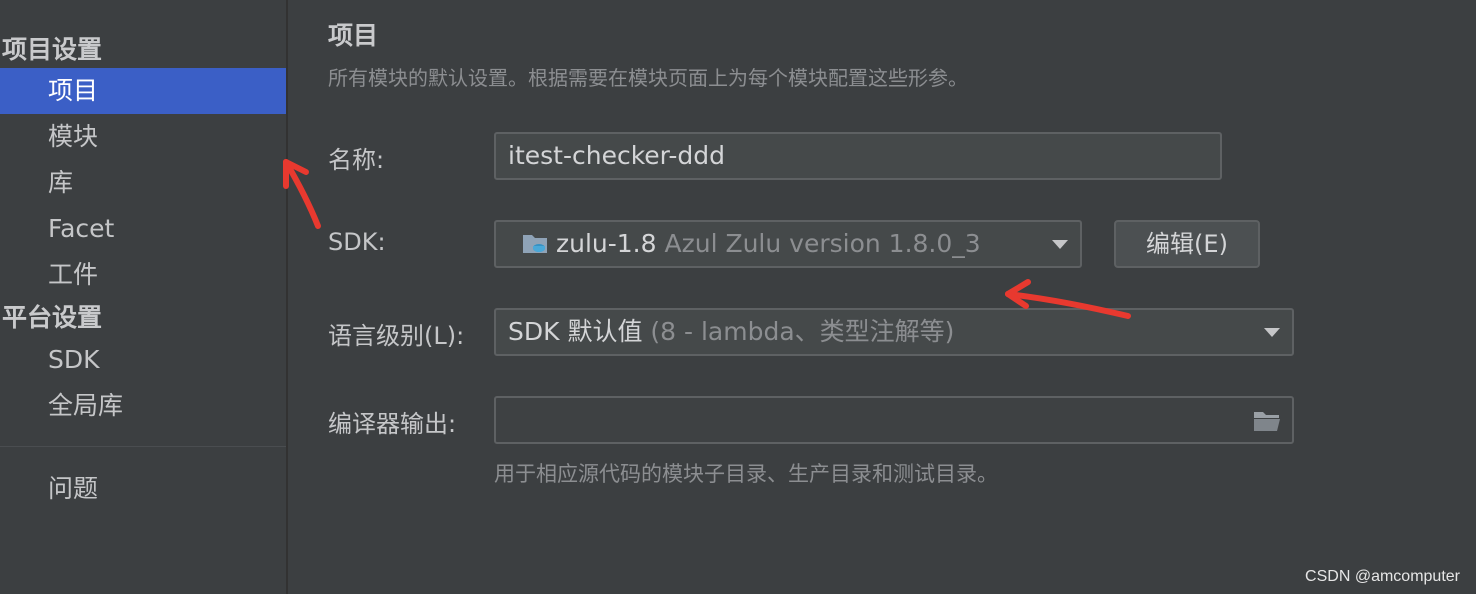 Image resolution: width=1476 pixels, height=594 pixels. I want to click on page-description: 所有模块的默认设置。根据需要在模块页面上为每个模块配置这些形参。, so click(648, 78).